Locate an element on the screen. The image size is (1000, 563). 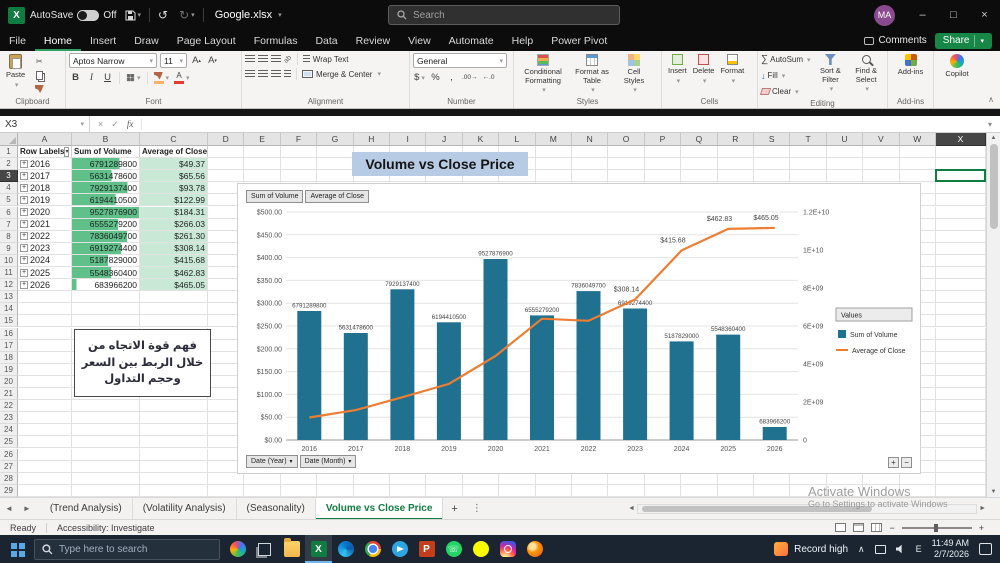
cell-A10: +2024 is located at coordinates (45, 260).